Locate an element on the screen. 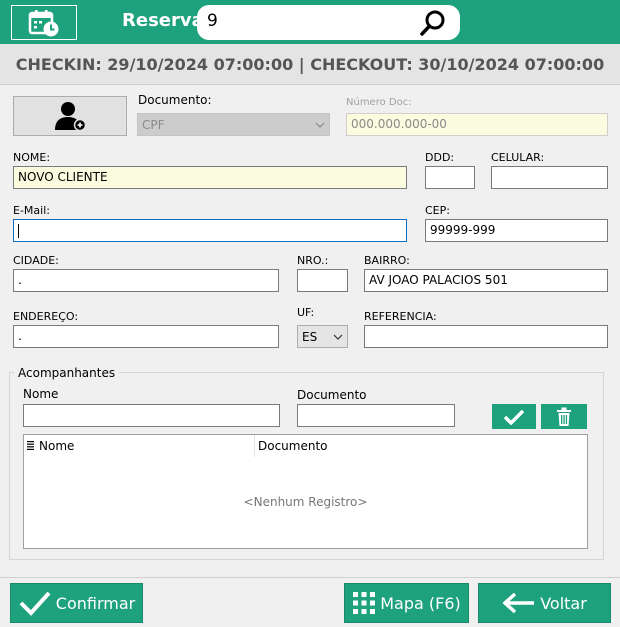 The image size is (620, 627). grid-icon is located at coordinates (364, 603).